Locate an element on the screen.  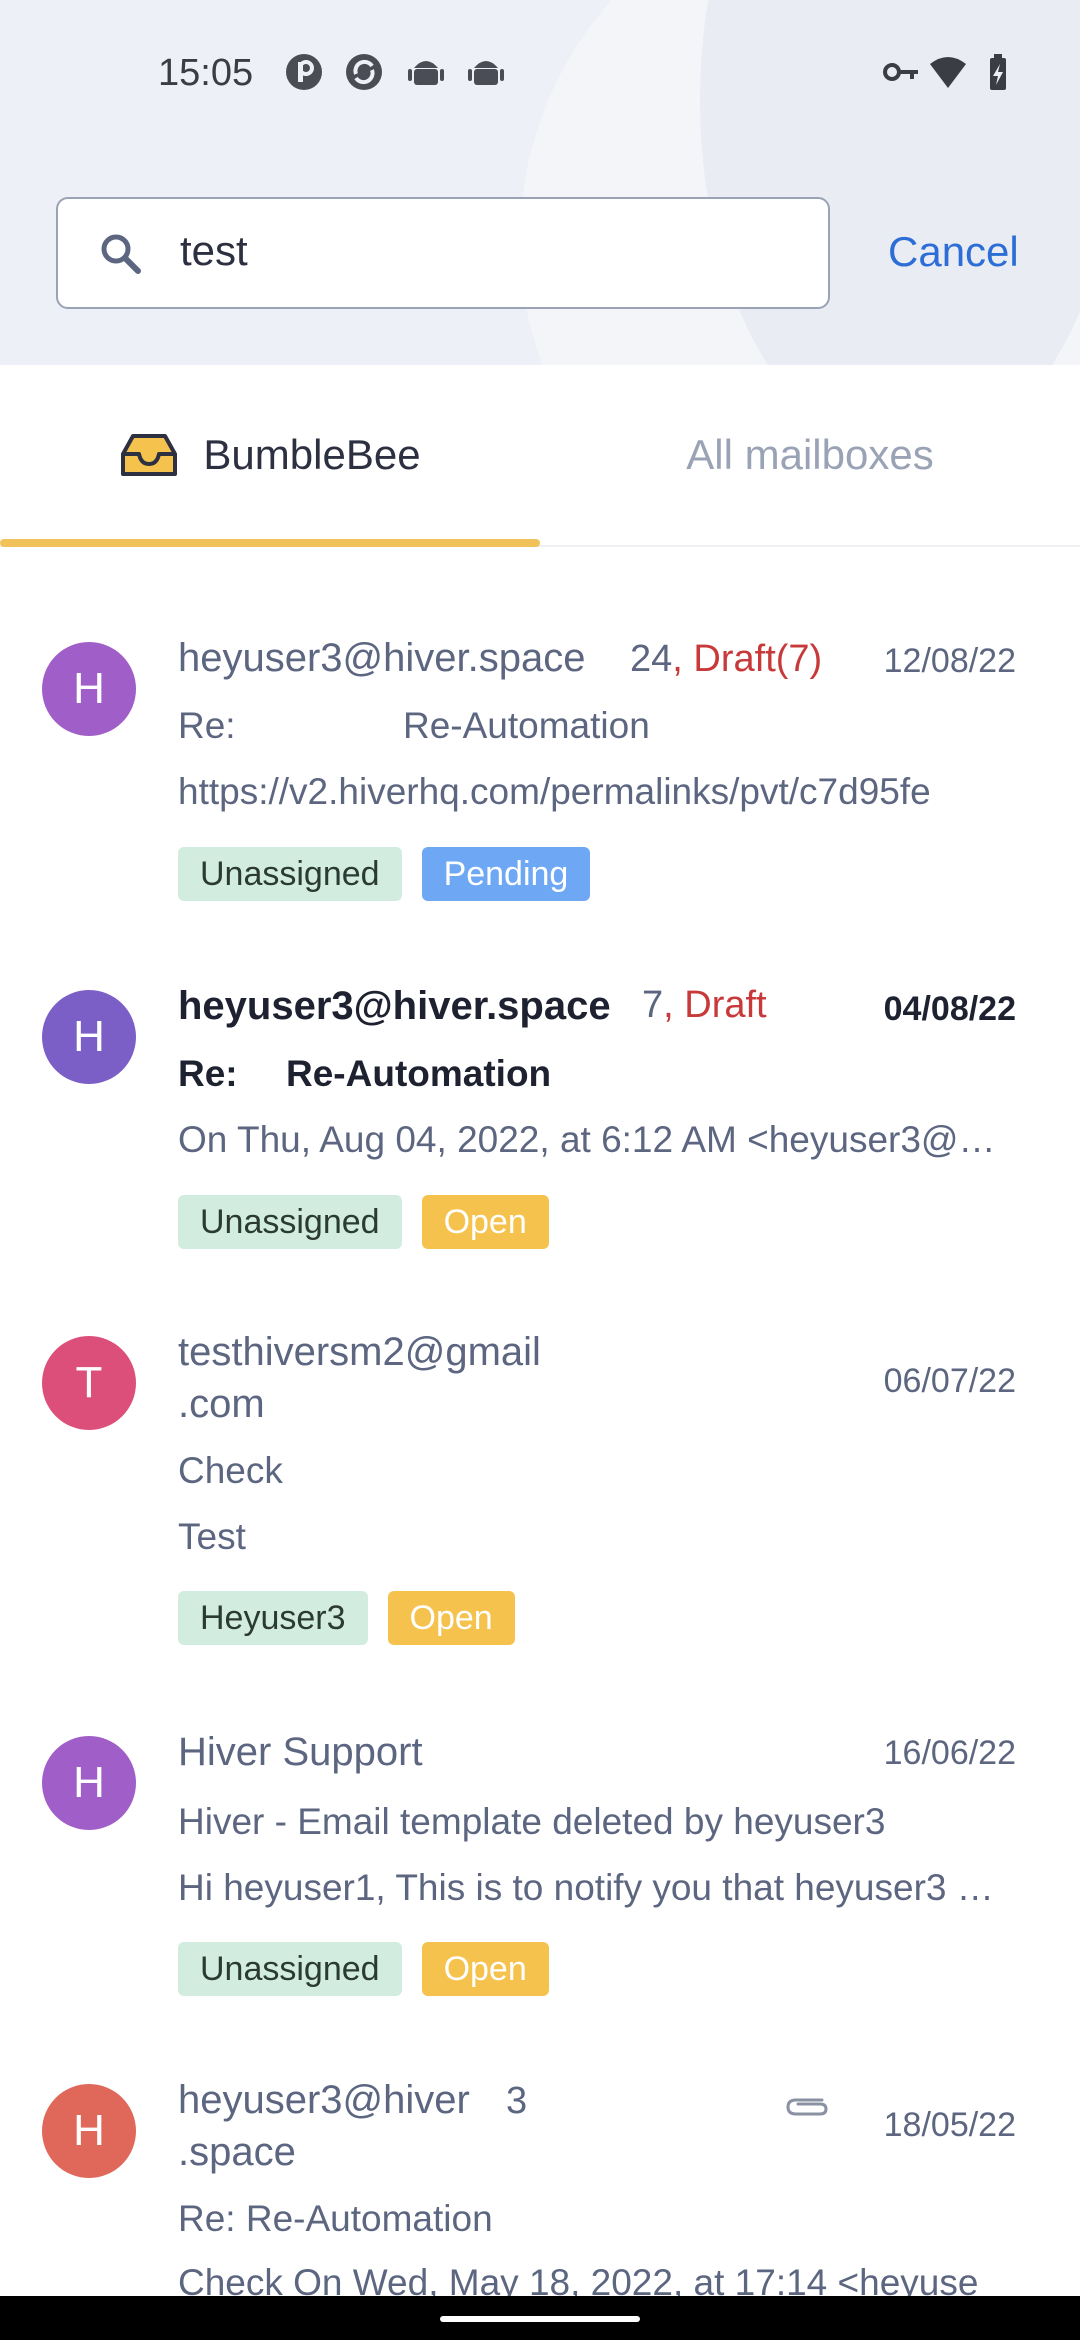
mailbox-tabs: BumbleBee All mailboxes is located at coordinates (540, 456).